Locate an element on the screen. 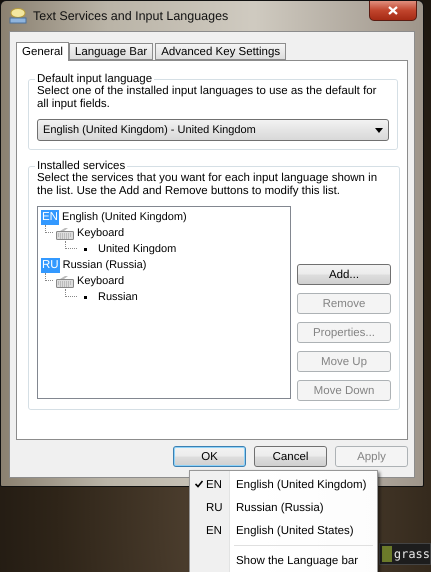  menu-item: Show the Language bar is located at coordinates (283, 560).